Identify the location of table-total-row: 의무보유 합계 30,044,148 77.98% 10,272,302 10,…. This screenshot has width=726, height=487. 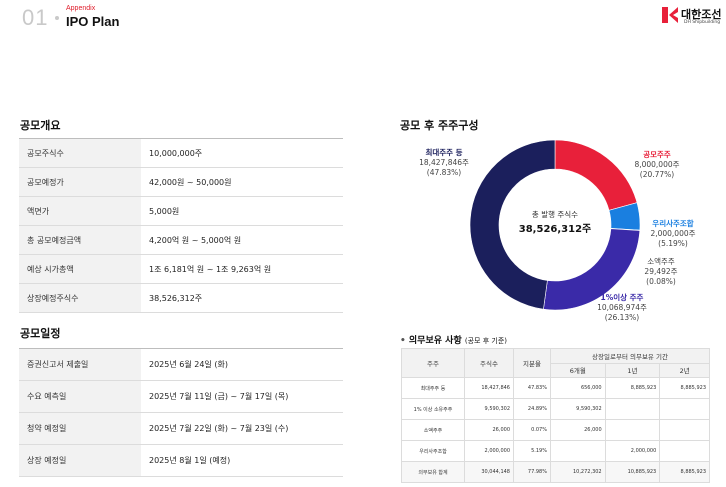
(555, 472).